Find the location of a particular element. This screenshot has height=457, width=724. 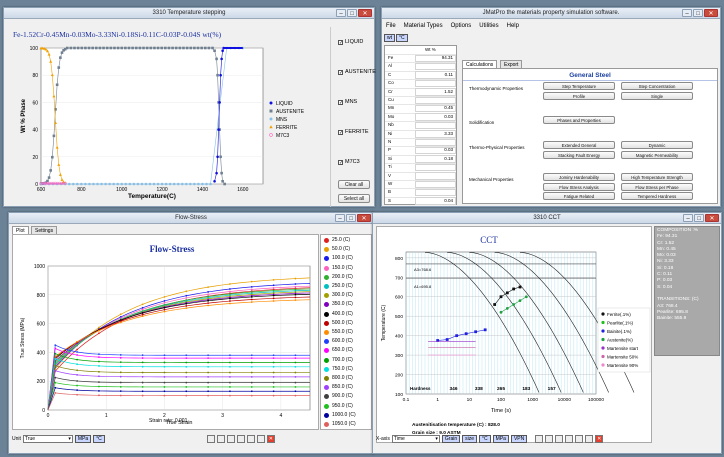

phase-checkbox-mns: ✓ MNS is located at coordinates (347, 102).